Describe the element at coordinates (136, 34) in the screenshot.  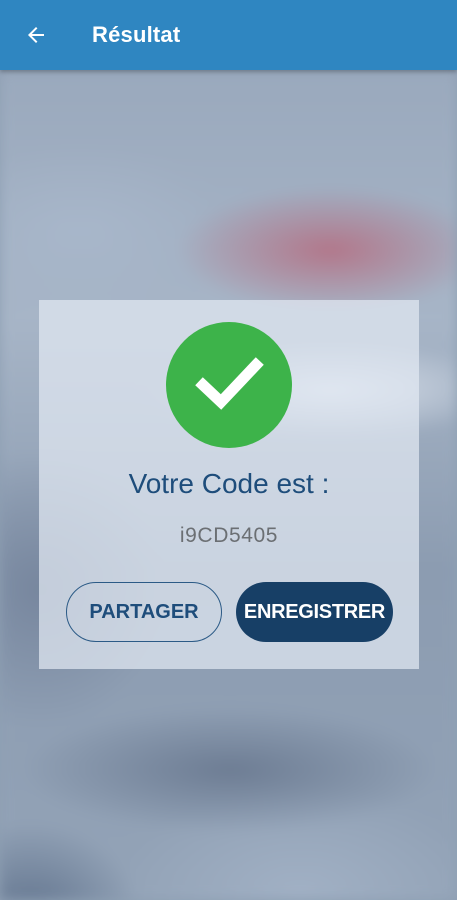
I see `page-title: Résultat` at that location.